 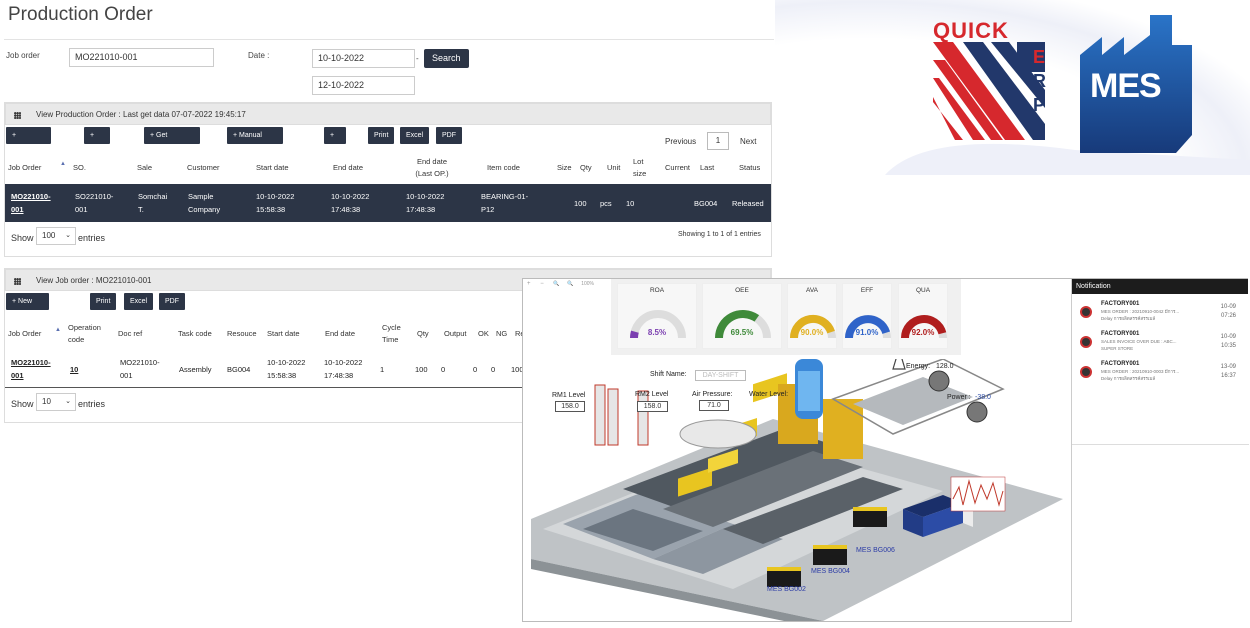 I want to click on col-last: Last, so click(x=707, y=168).